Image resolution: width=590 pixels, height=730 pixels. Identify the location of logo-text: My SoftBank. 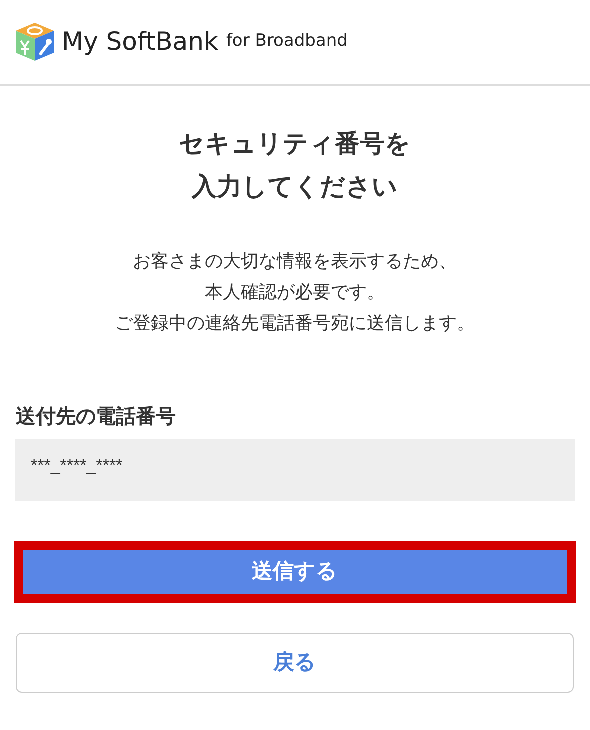
(140, 42).